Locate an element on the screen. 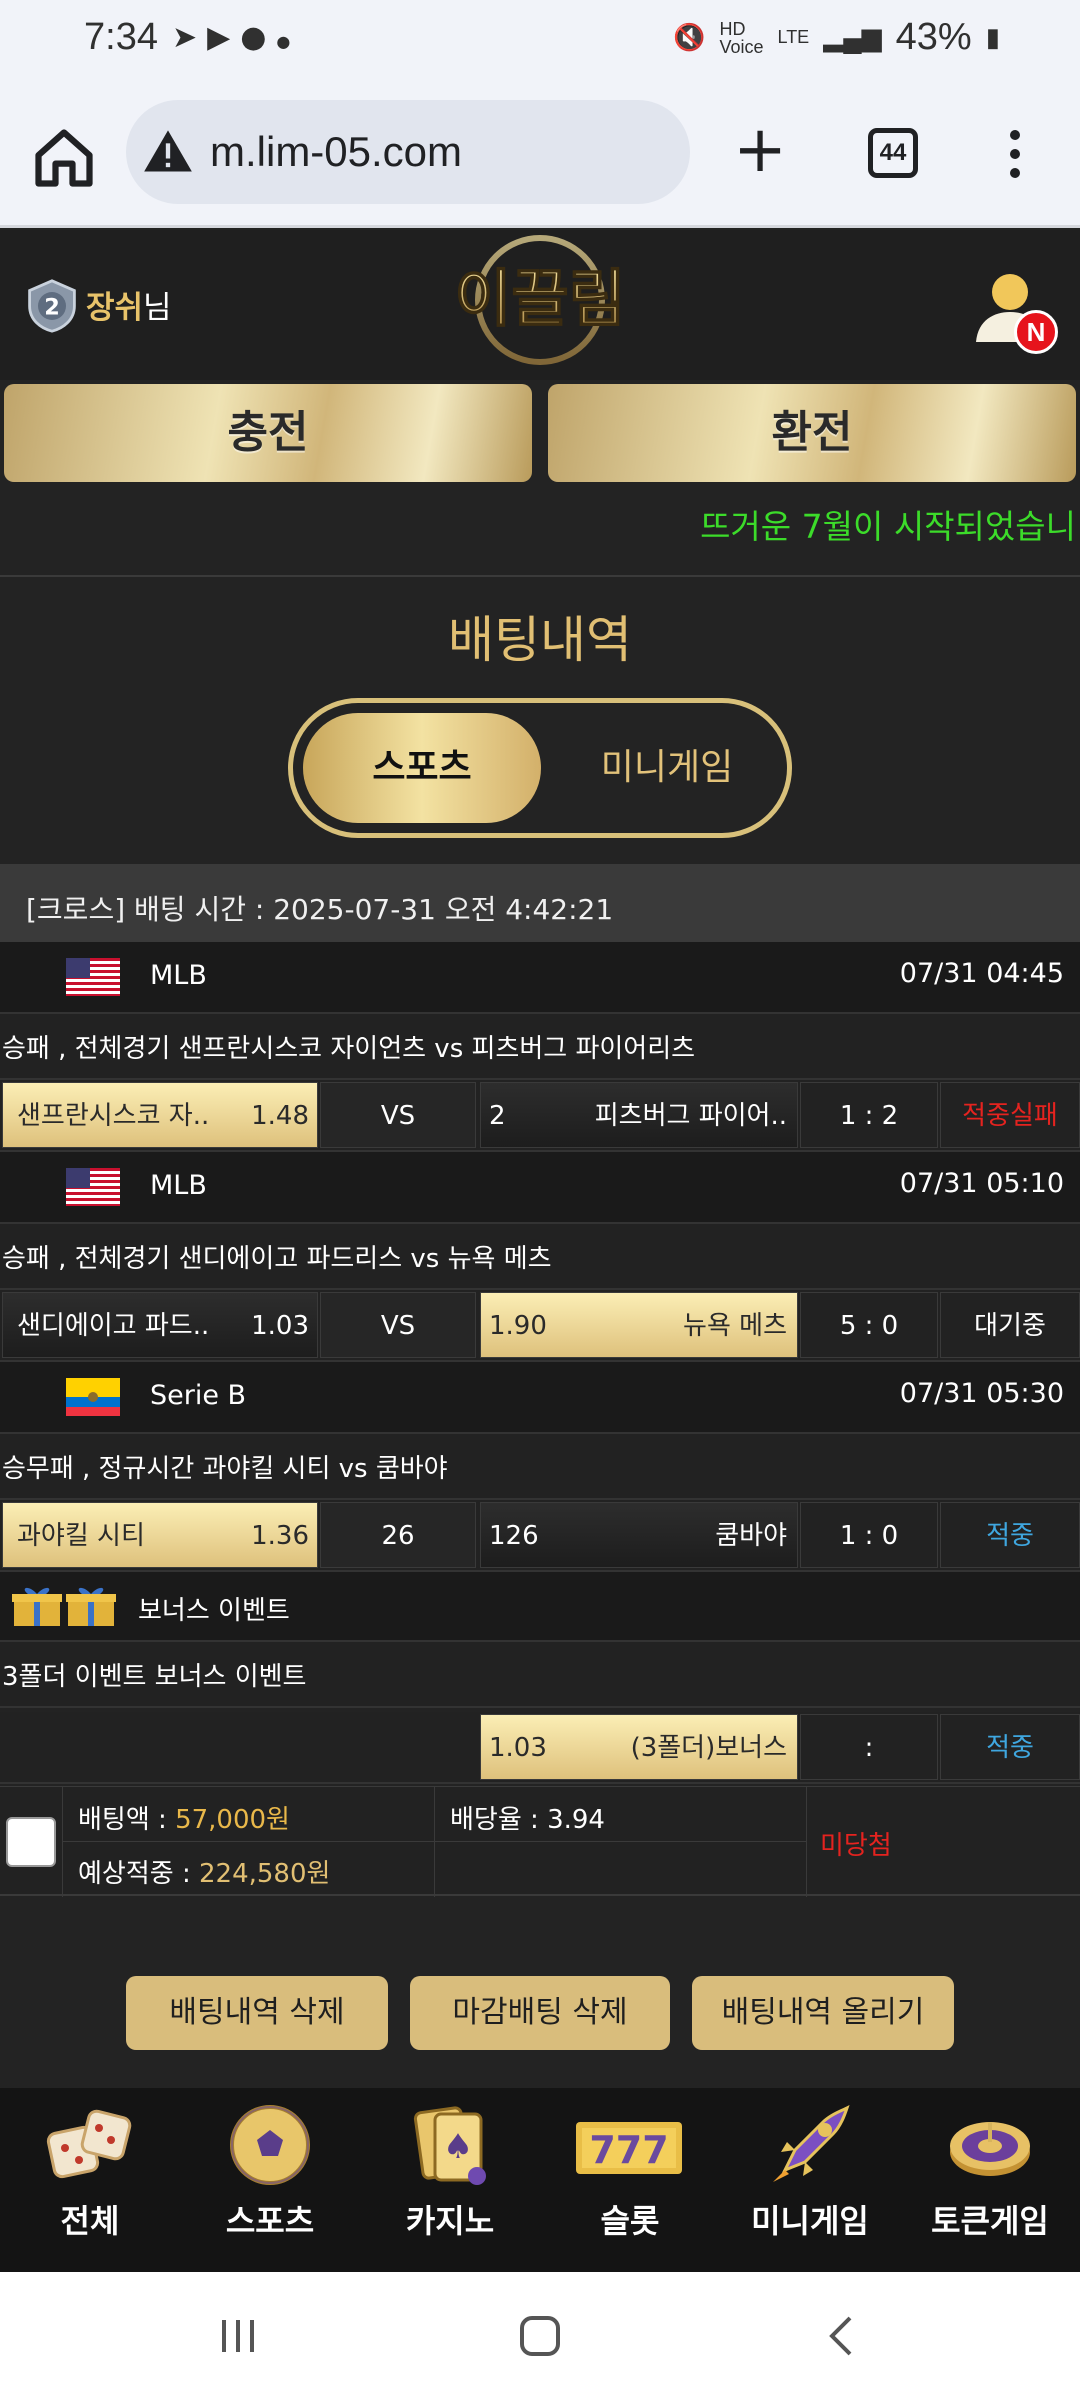 This screenshot has width=1080, height=2400. home-pick: 샌프란시스코 자.. 1.48 is located at coordinates (160, 1115).